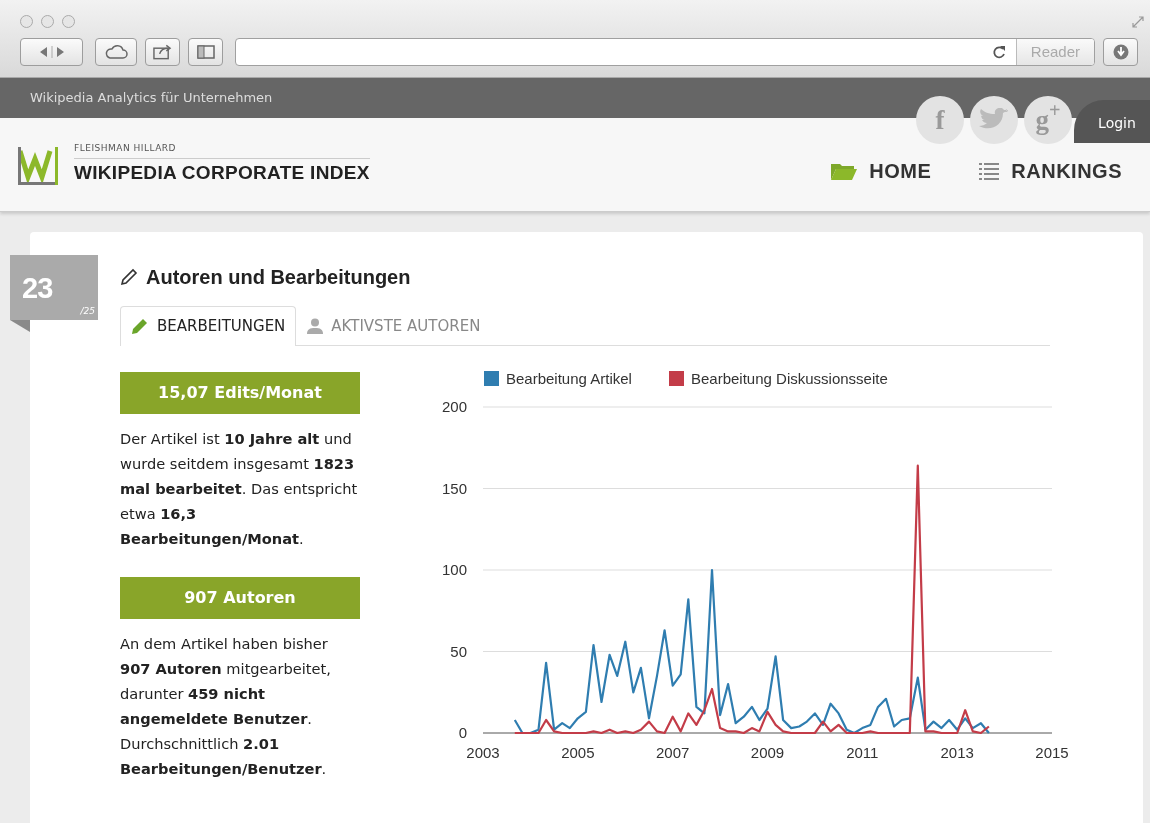 This screenshot has height=823, width=1150. Describe the element at coordinates (1138, 22) in the screenshot. I see `resize-icon` at that location.